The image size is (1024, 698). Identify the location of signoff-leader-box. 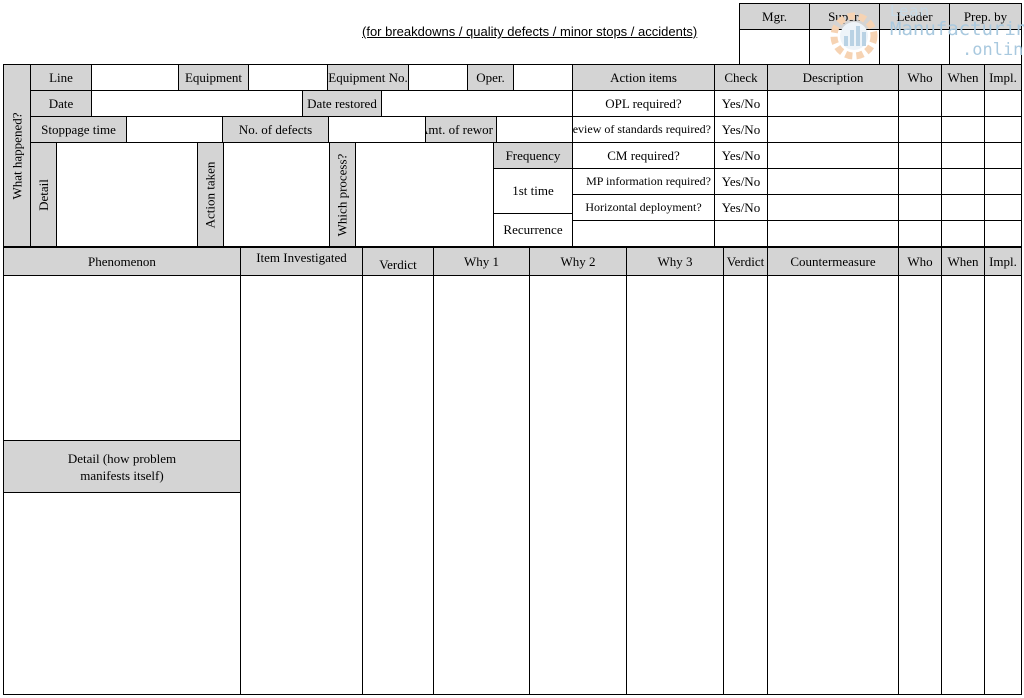
(914, 47).